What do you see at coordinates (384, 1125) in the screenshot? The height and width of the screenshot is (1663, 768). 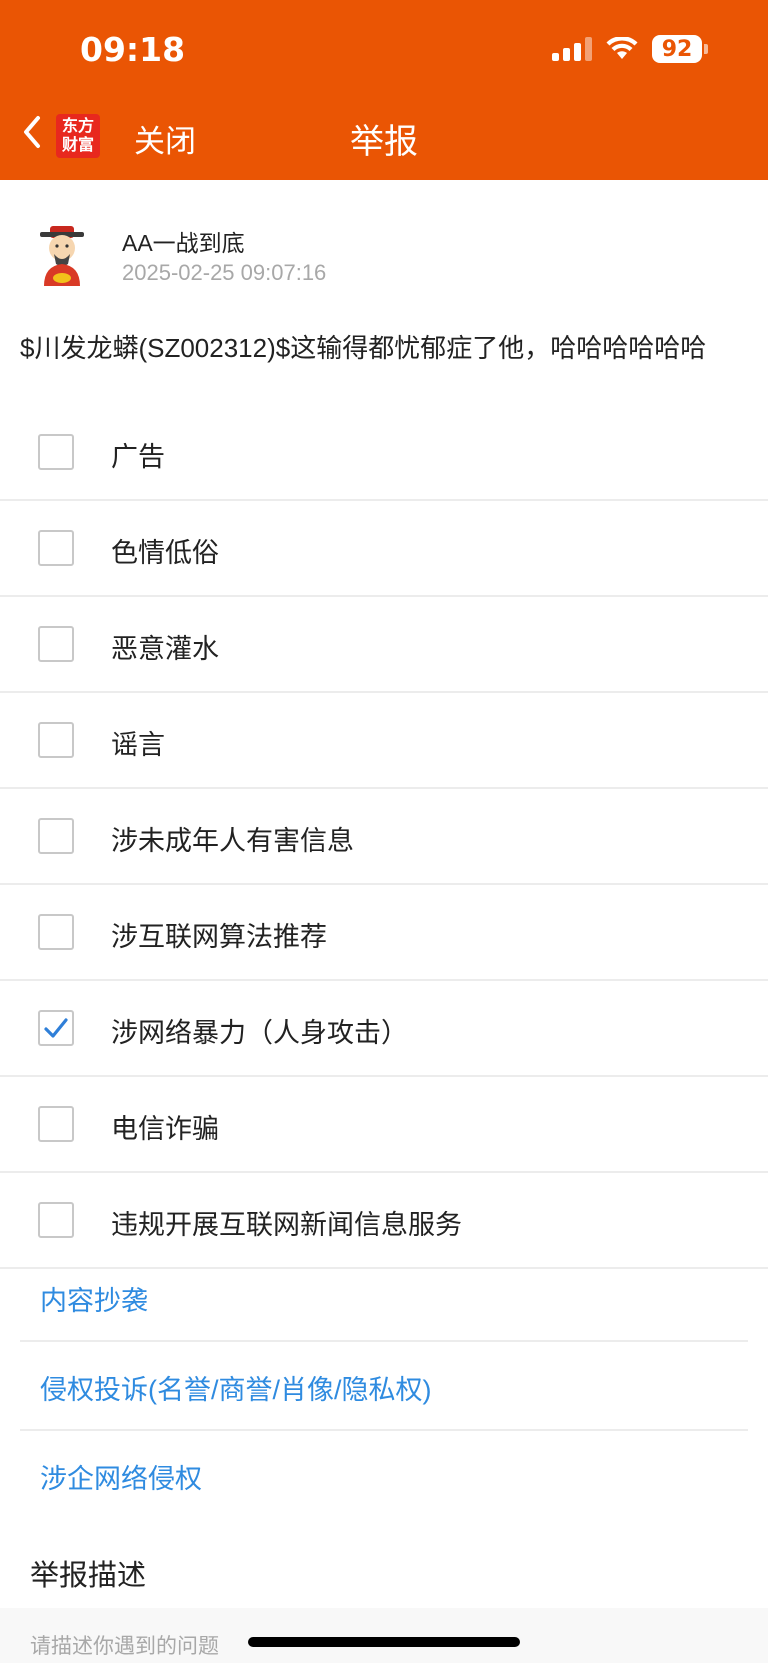 I see `report-option: 电信诈骗` at bounding box center [384, 1125].